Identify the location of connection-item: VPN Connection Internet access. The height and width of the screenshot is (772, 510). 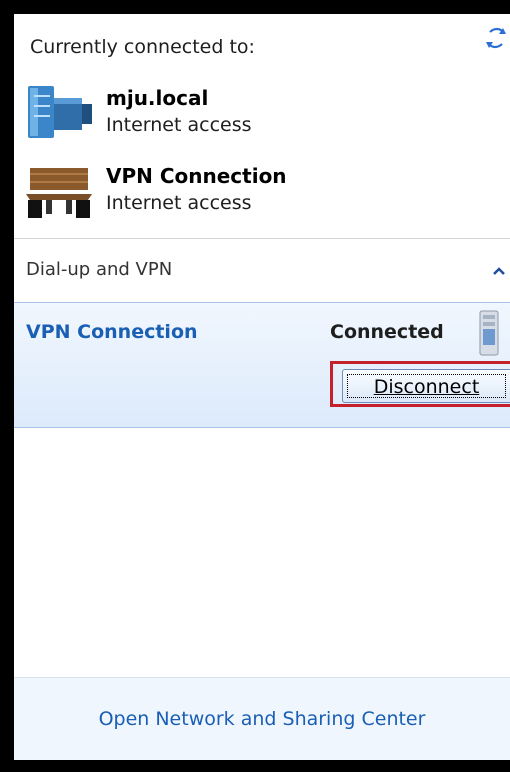
(264, 192).